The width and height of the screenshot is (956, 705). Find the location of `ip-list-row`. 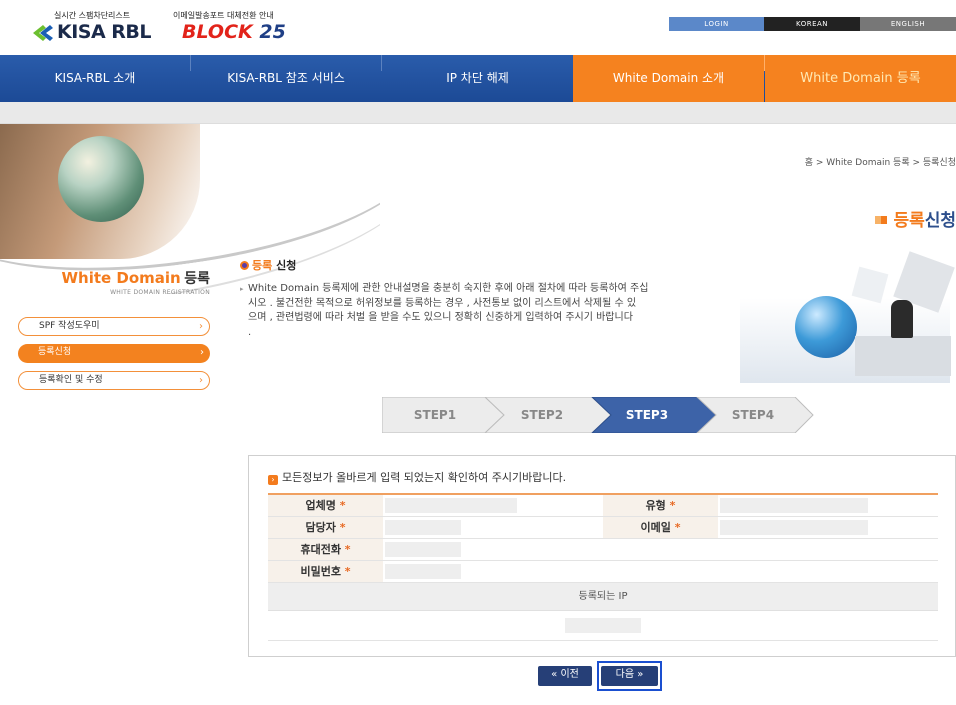

ip-list-row is located at coordinates (603, 626).